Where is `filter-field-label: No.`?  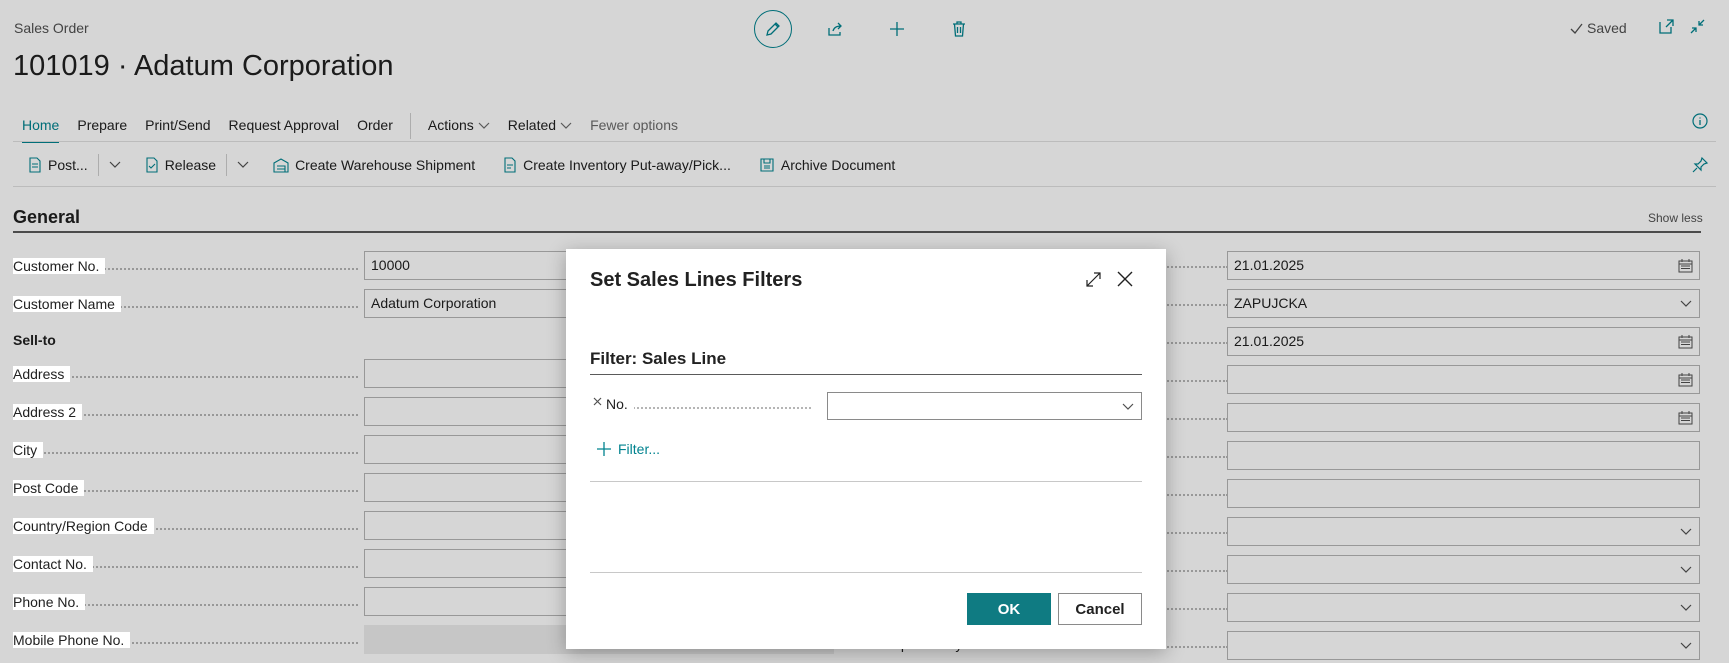 filter-field-label: No. is located at coordinates (620, 404).